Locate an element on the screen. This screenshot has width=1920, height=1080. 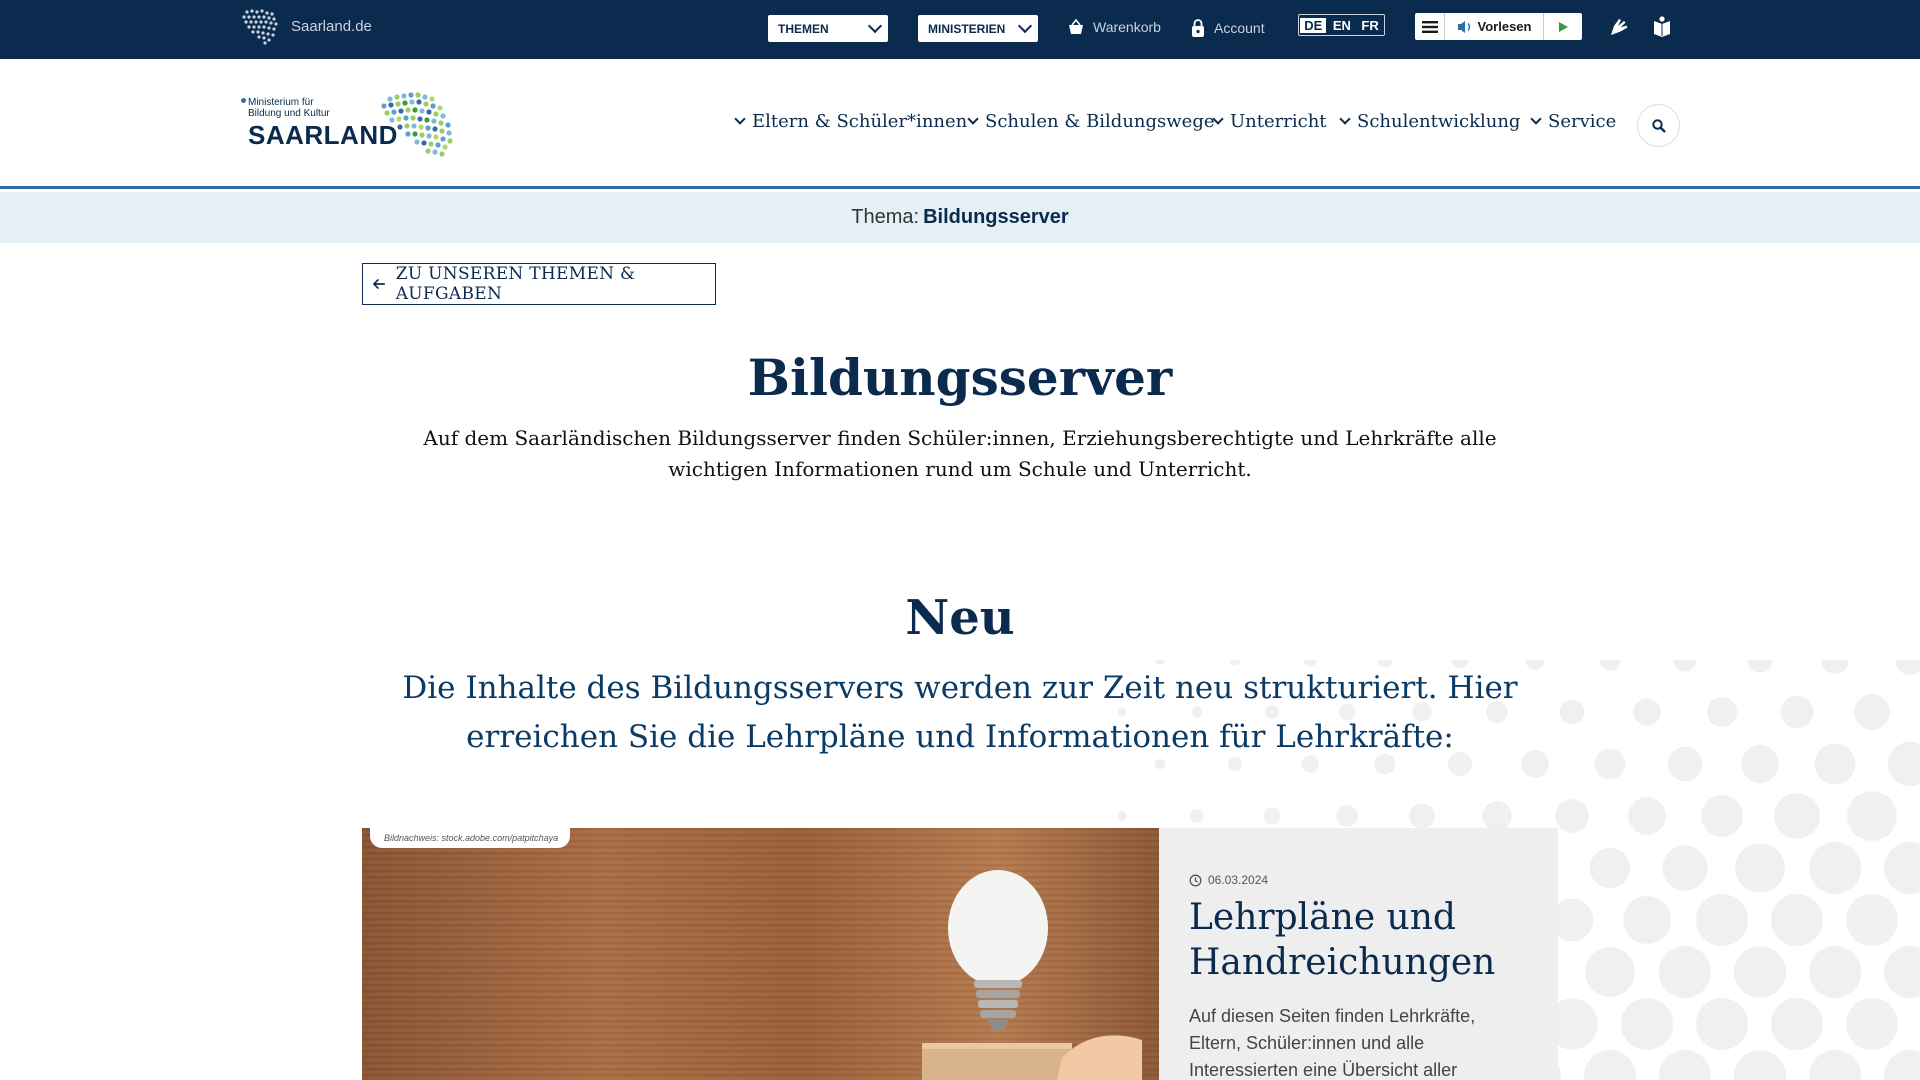
themen-select: THEMEN is located at coordinates (828, 28).